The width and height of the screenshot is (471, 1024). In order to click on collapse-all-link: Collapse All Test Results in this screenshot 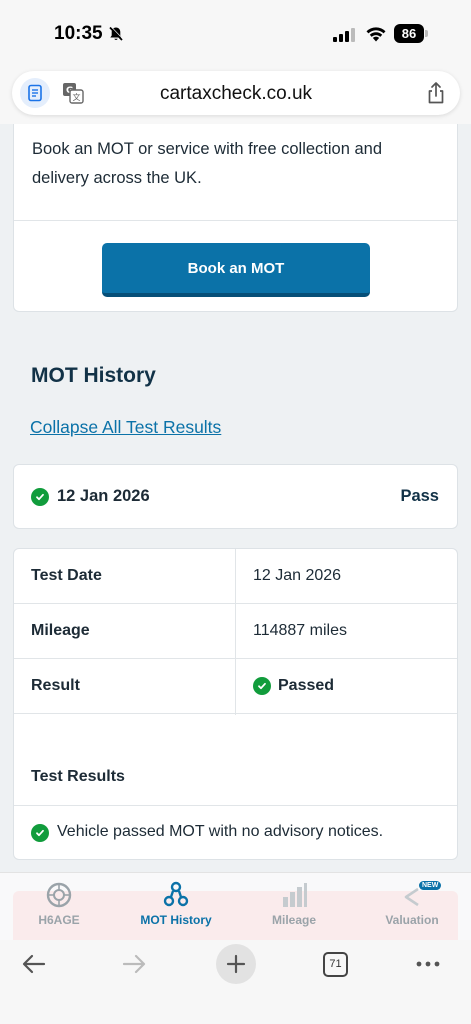, I will do `click(125, 427)`.